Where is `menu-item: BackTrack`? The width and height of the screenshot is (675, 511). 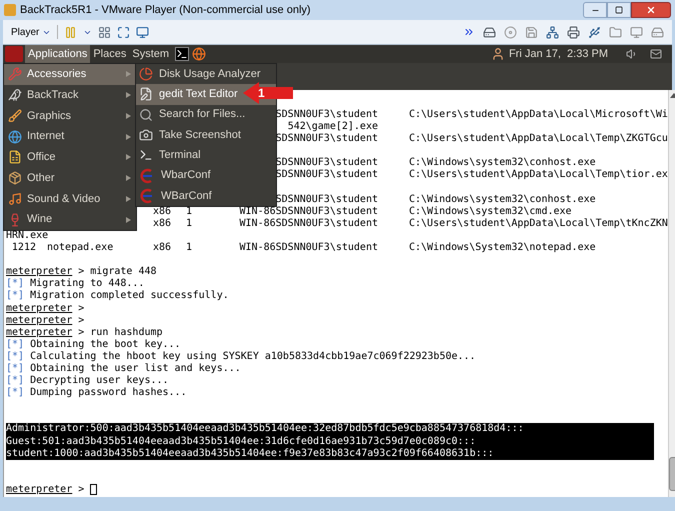 menu-item: BackTrack is located at coordinates (70, 95).